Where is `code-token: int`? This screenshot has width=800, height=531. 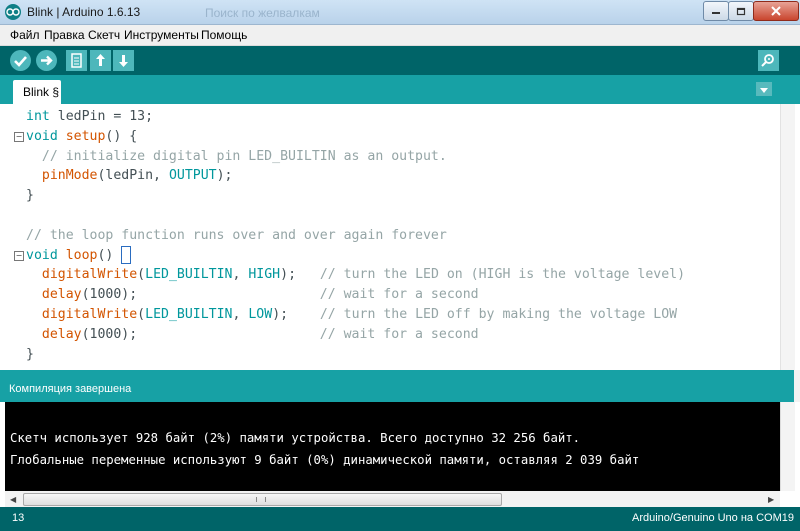
code-token: int is located at coordinates (38, 116).